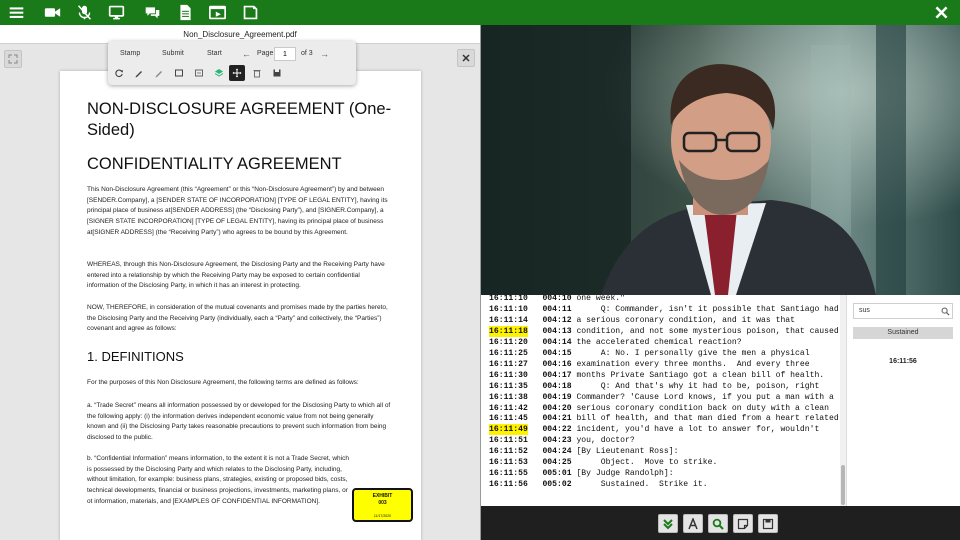  What do you see at coordinates (508, 440) in the screenshot?
I see `transcript-timestamp: 16:11:51` at bounding box center [508, 440].